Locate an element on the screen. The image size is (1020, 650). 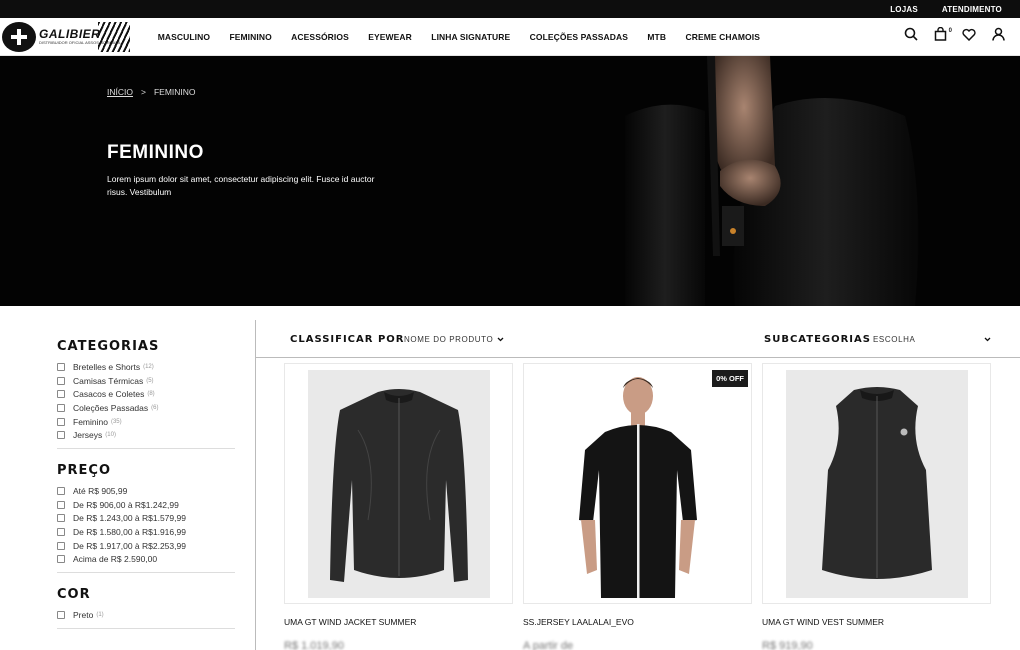
filter-option: De R$ 1.580,00 à R$1.916,99 is located at coordinates (147, 532).